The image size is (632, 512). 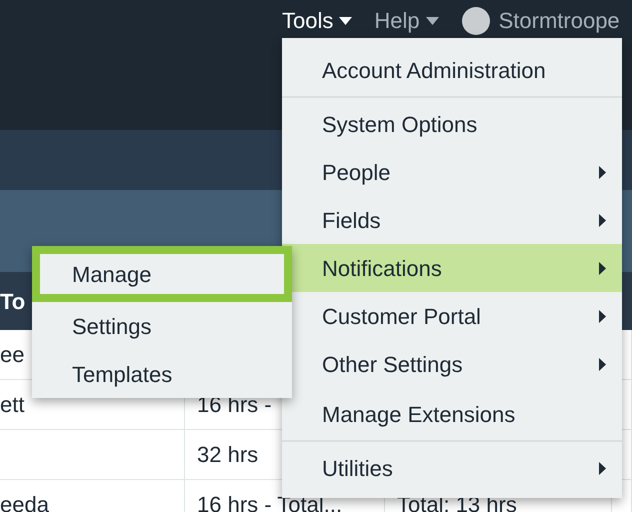 I want to click on table-cell-text: ett, so click(x=12, y=405).